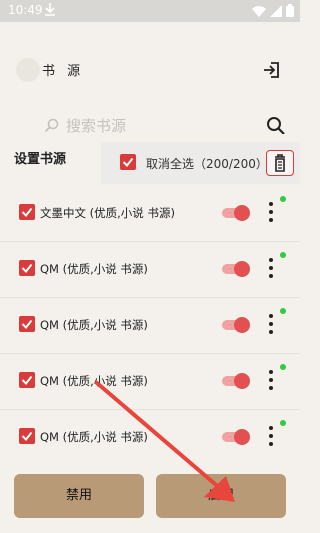 This screenshot has width=320, height=533. Describe the element at coordinates (272, 72) in the screenshot. I see `import-icon` at that location.